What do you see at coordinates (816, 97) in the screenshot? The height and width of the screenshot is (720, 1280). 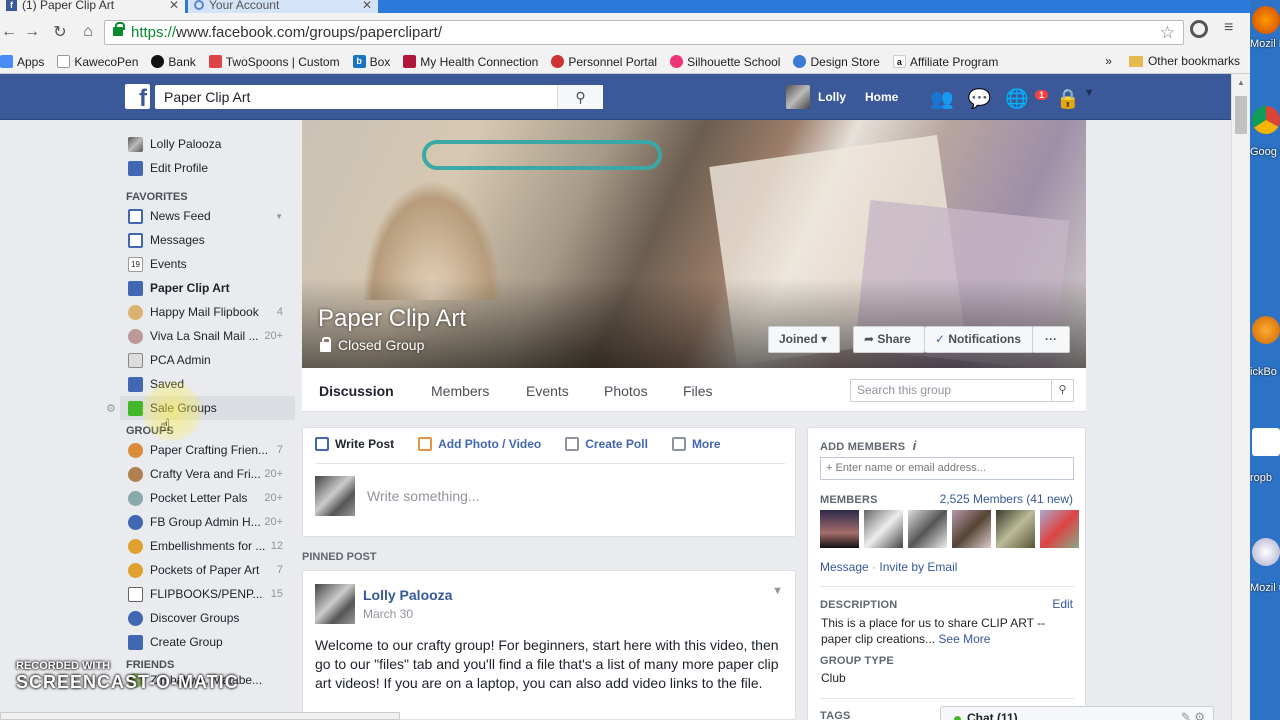 I see `profile-link: Lolly` at bounding box center [816, 97].